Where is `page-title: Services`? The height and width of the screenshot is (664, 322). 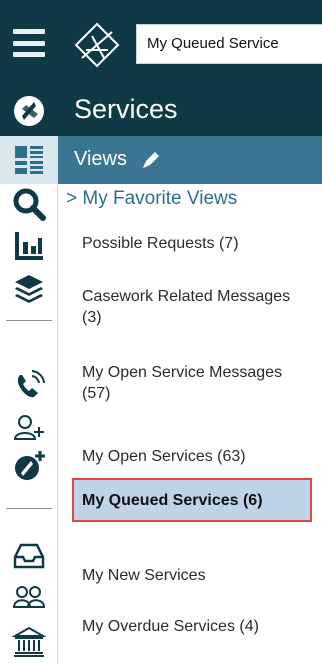 page-title: Services is located at coordinates (126, 109).